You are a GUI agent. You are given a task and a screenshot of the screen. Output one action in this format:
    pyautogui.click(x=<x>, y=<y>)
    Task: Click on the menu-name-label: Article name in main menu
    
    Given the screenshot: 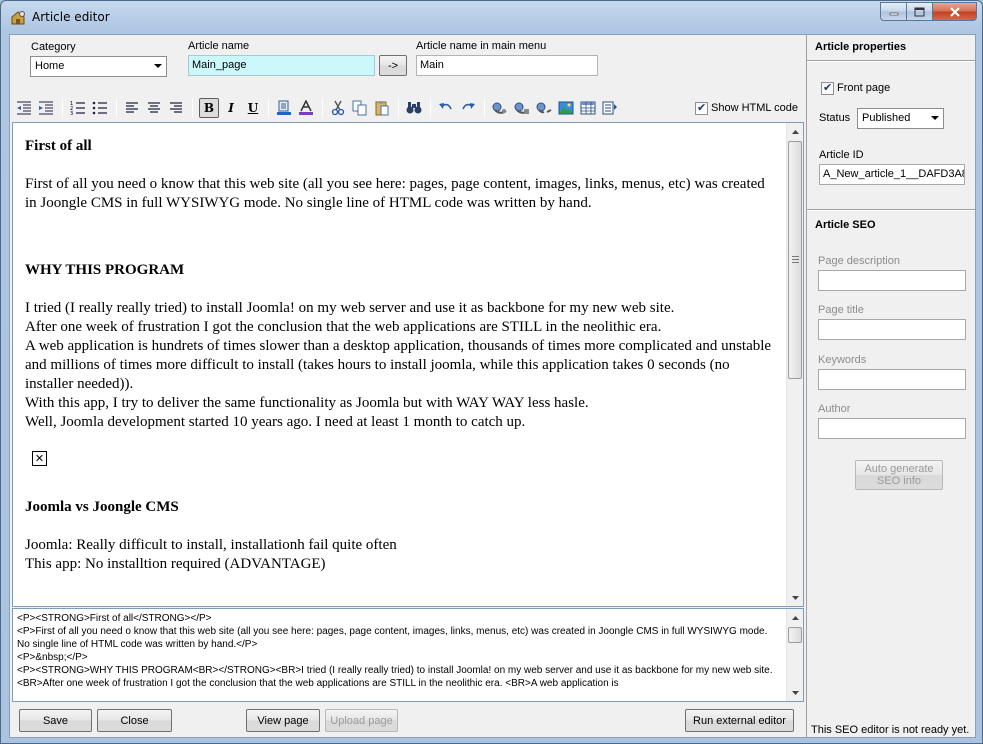 What is the action you would take?
    pyautogui.click(x=481, y=46)
    